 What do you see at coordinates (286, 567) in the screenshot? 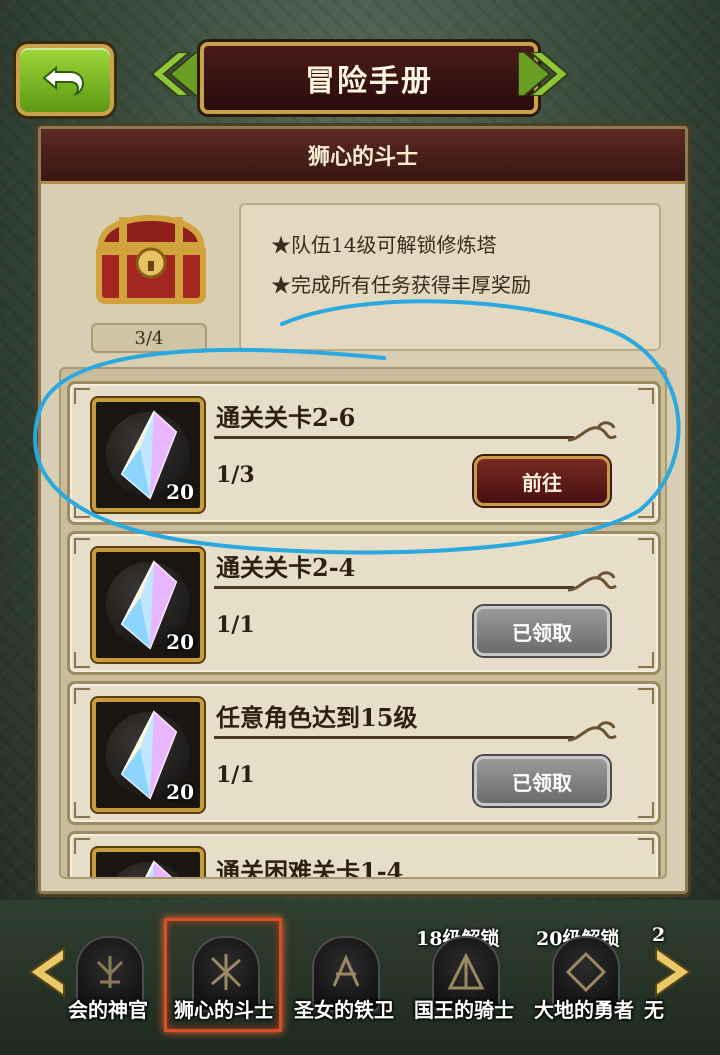
I see `quest-title: 通关关卡2-4` at bounding box center [286, 567].